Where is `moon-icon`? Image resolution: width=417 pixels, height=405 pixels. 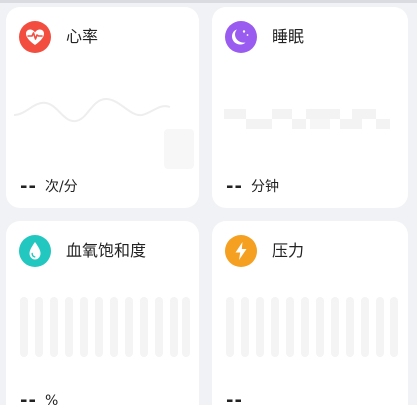 moon-icon is located at coordinates (241, 37).